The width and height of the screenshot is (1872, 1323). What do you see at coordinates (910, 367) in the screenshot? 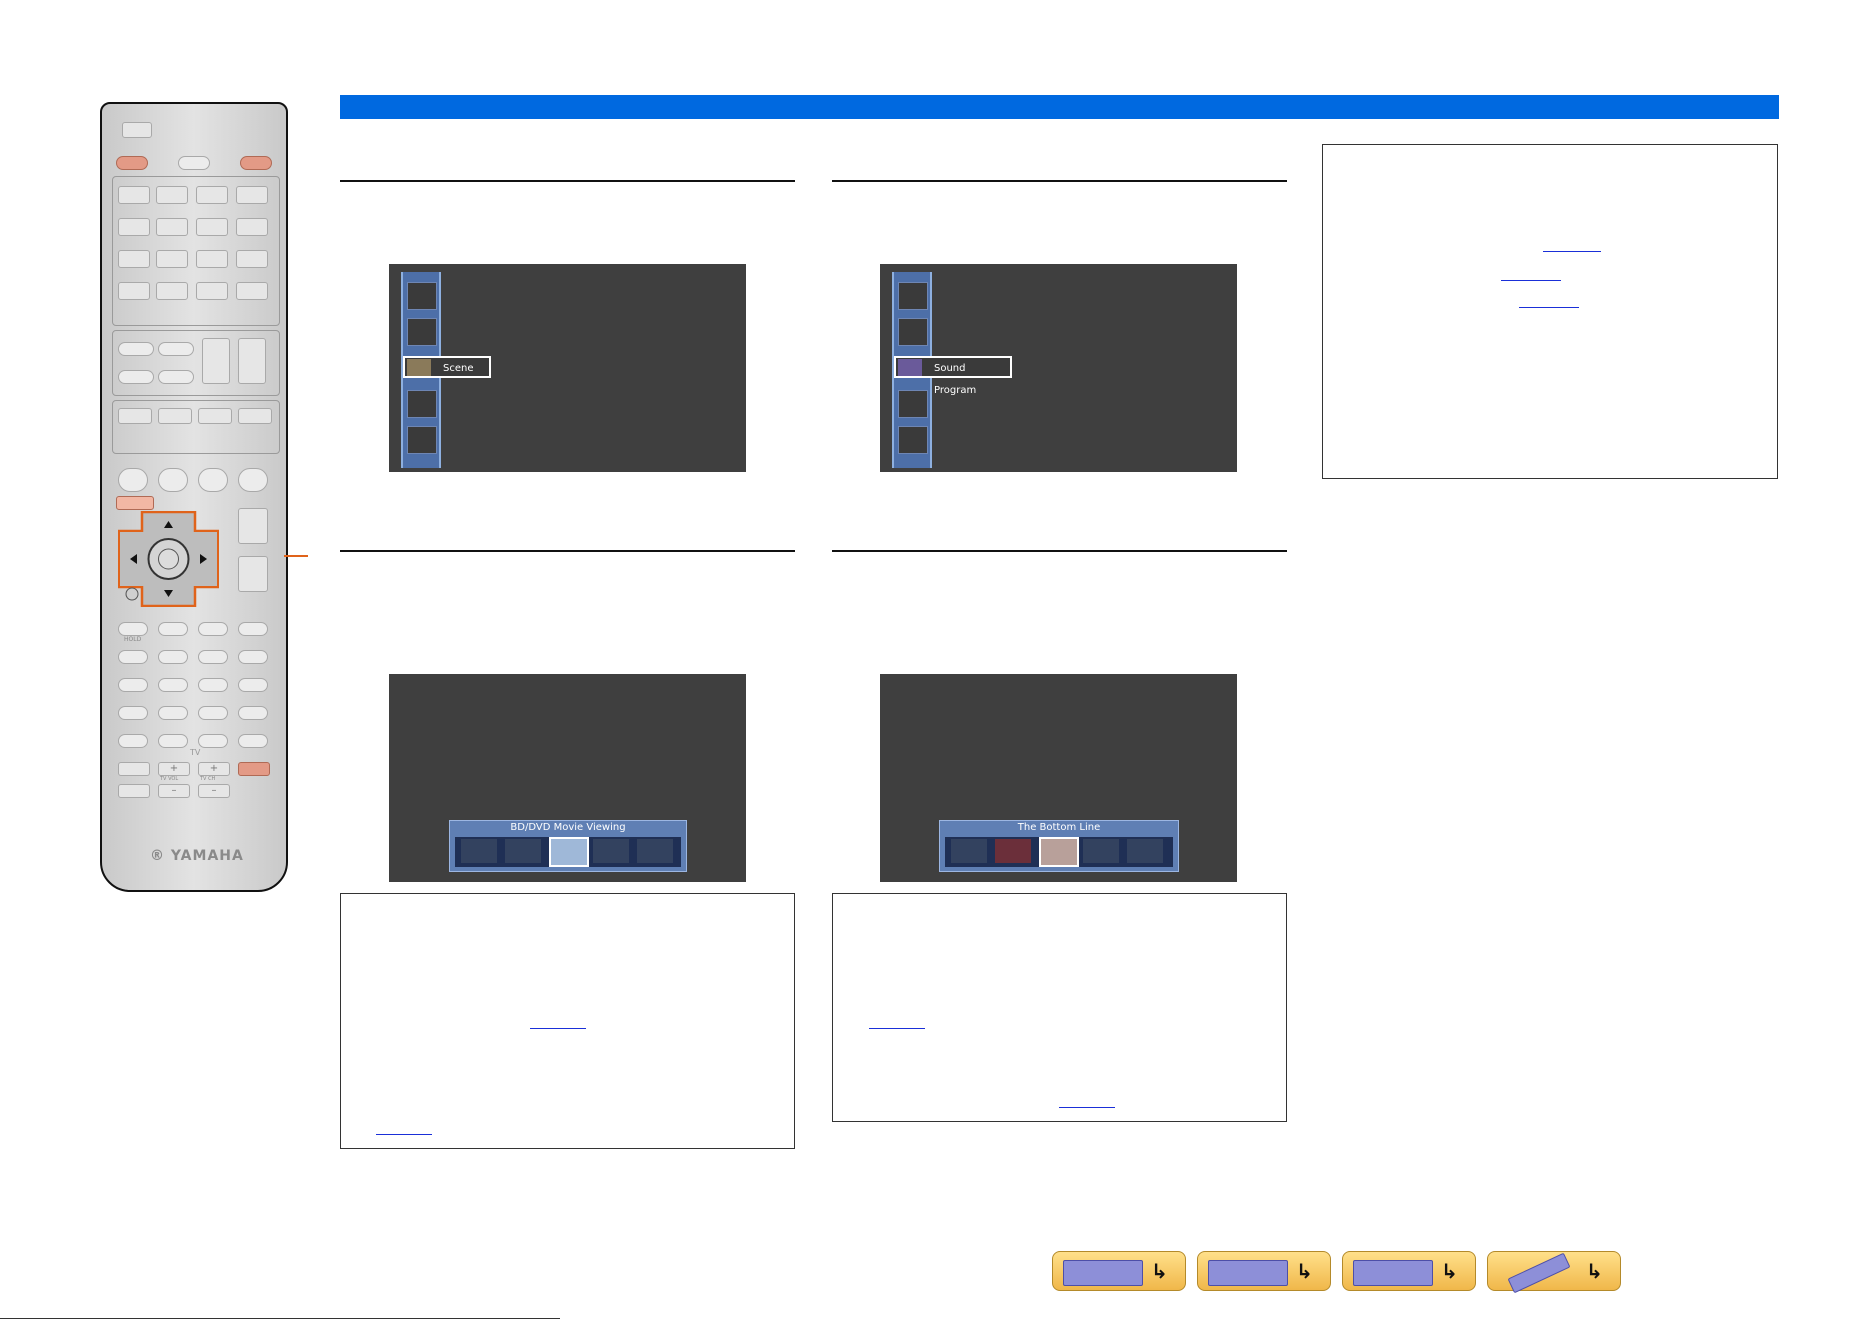
I see `sound-program-icon` at bounding box center [910, 367].